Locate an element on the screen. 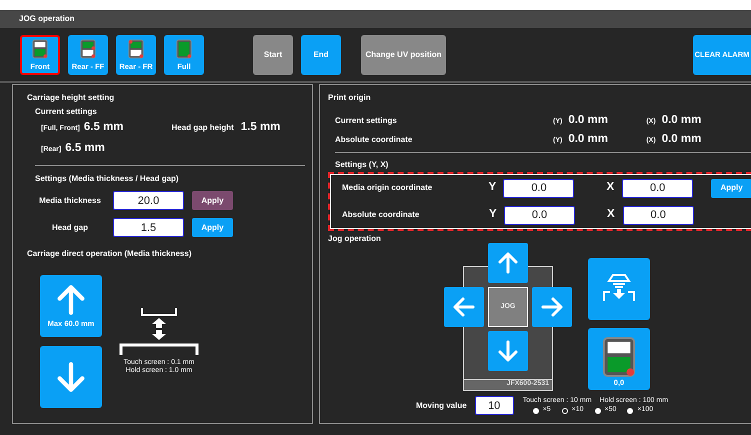 The width and height of the screenshot is (751, 435). subsection-title: Settings (Media thickness / Head gap) is located at coordinates (107, 179).